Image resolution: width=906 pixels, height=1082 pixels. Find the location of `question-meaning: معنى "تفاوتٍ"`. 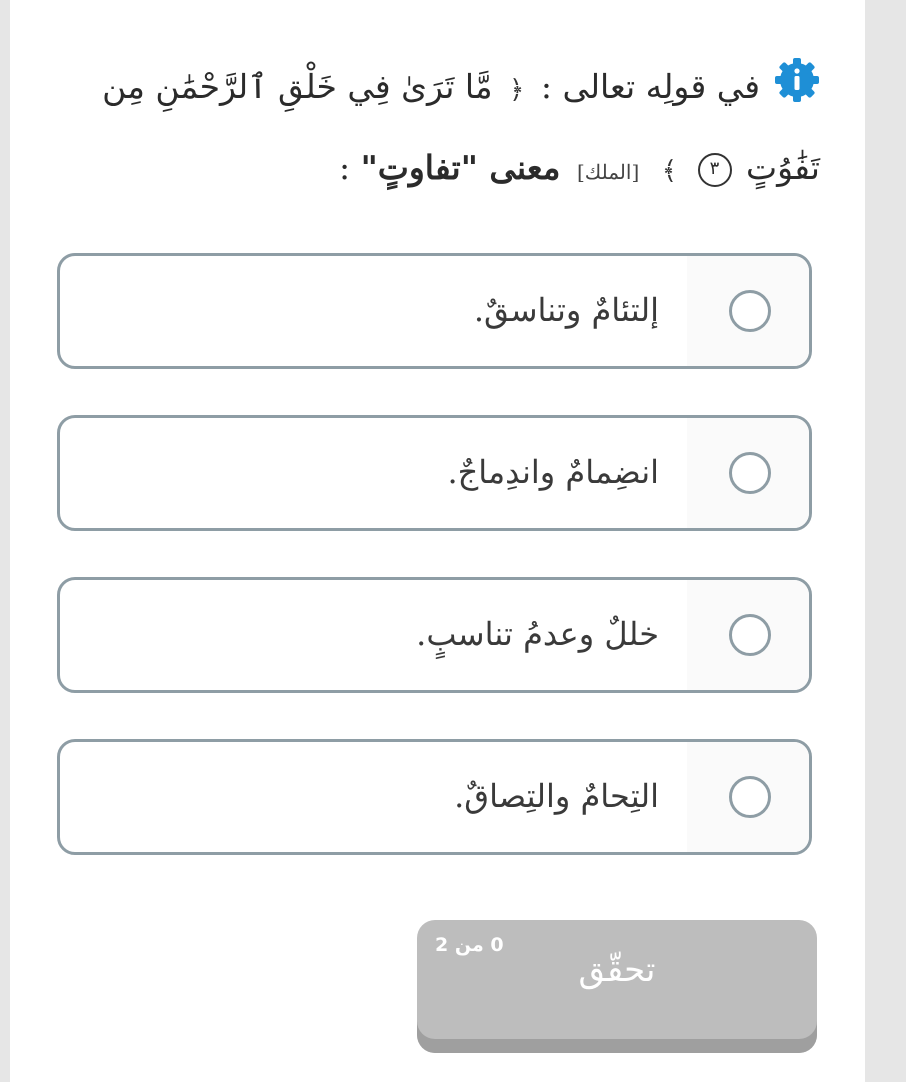

question-meaning: معنى "تفاوتٍ" is located at coordinates (460, 167).